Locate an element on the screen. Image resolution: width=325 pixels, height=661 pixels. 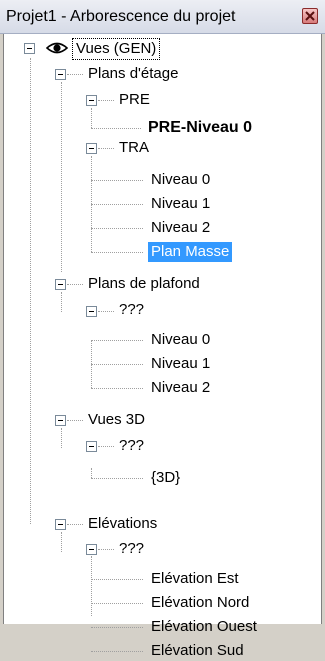
tree-node-elevations-group: ??? is located at coordinates (131, 549).